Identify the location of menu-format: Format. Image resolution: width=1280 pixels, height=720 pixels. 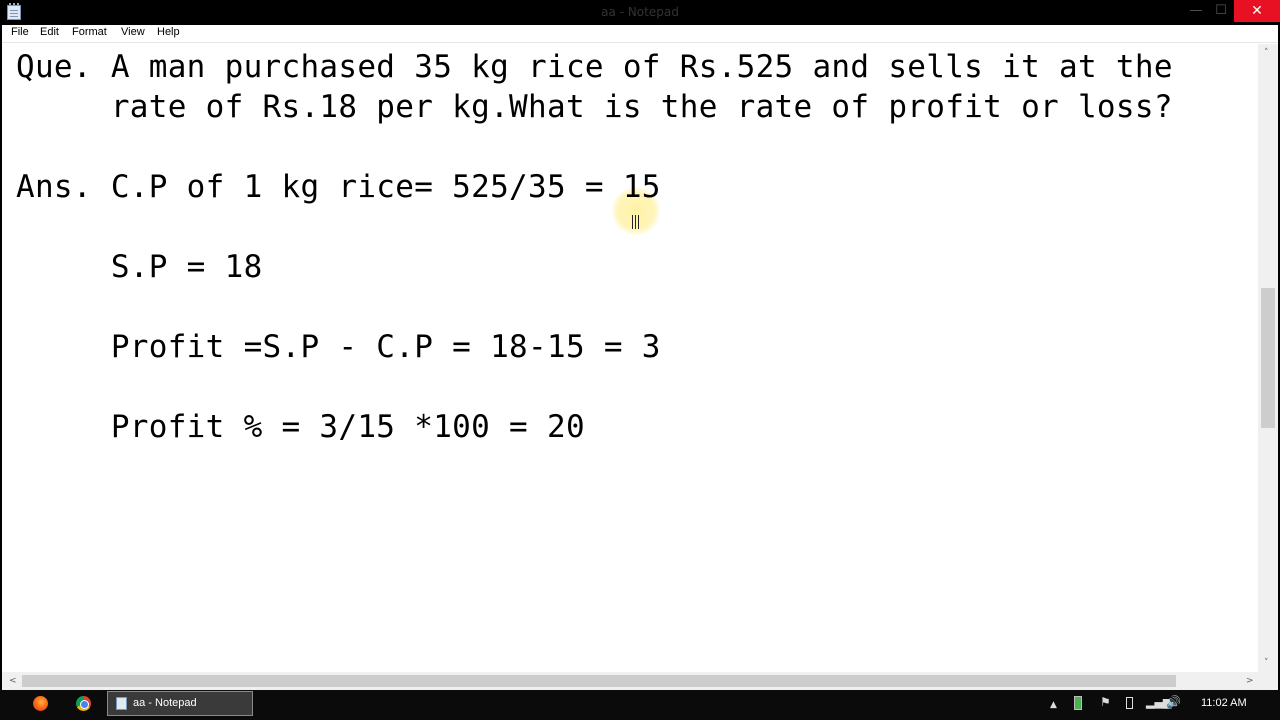
(89, 32).